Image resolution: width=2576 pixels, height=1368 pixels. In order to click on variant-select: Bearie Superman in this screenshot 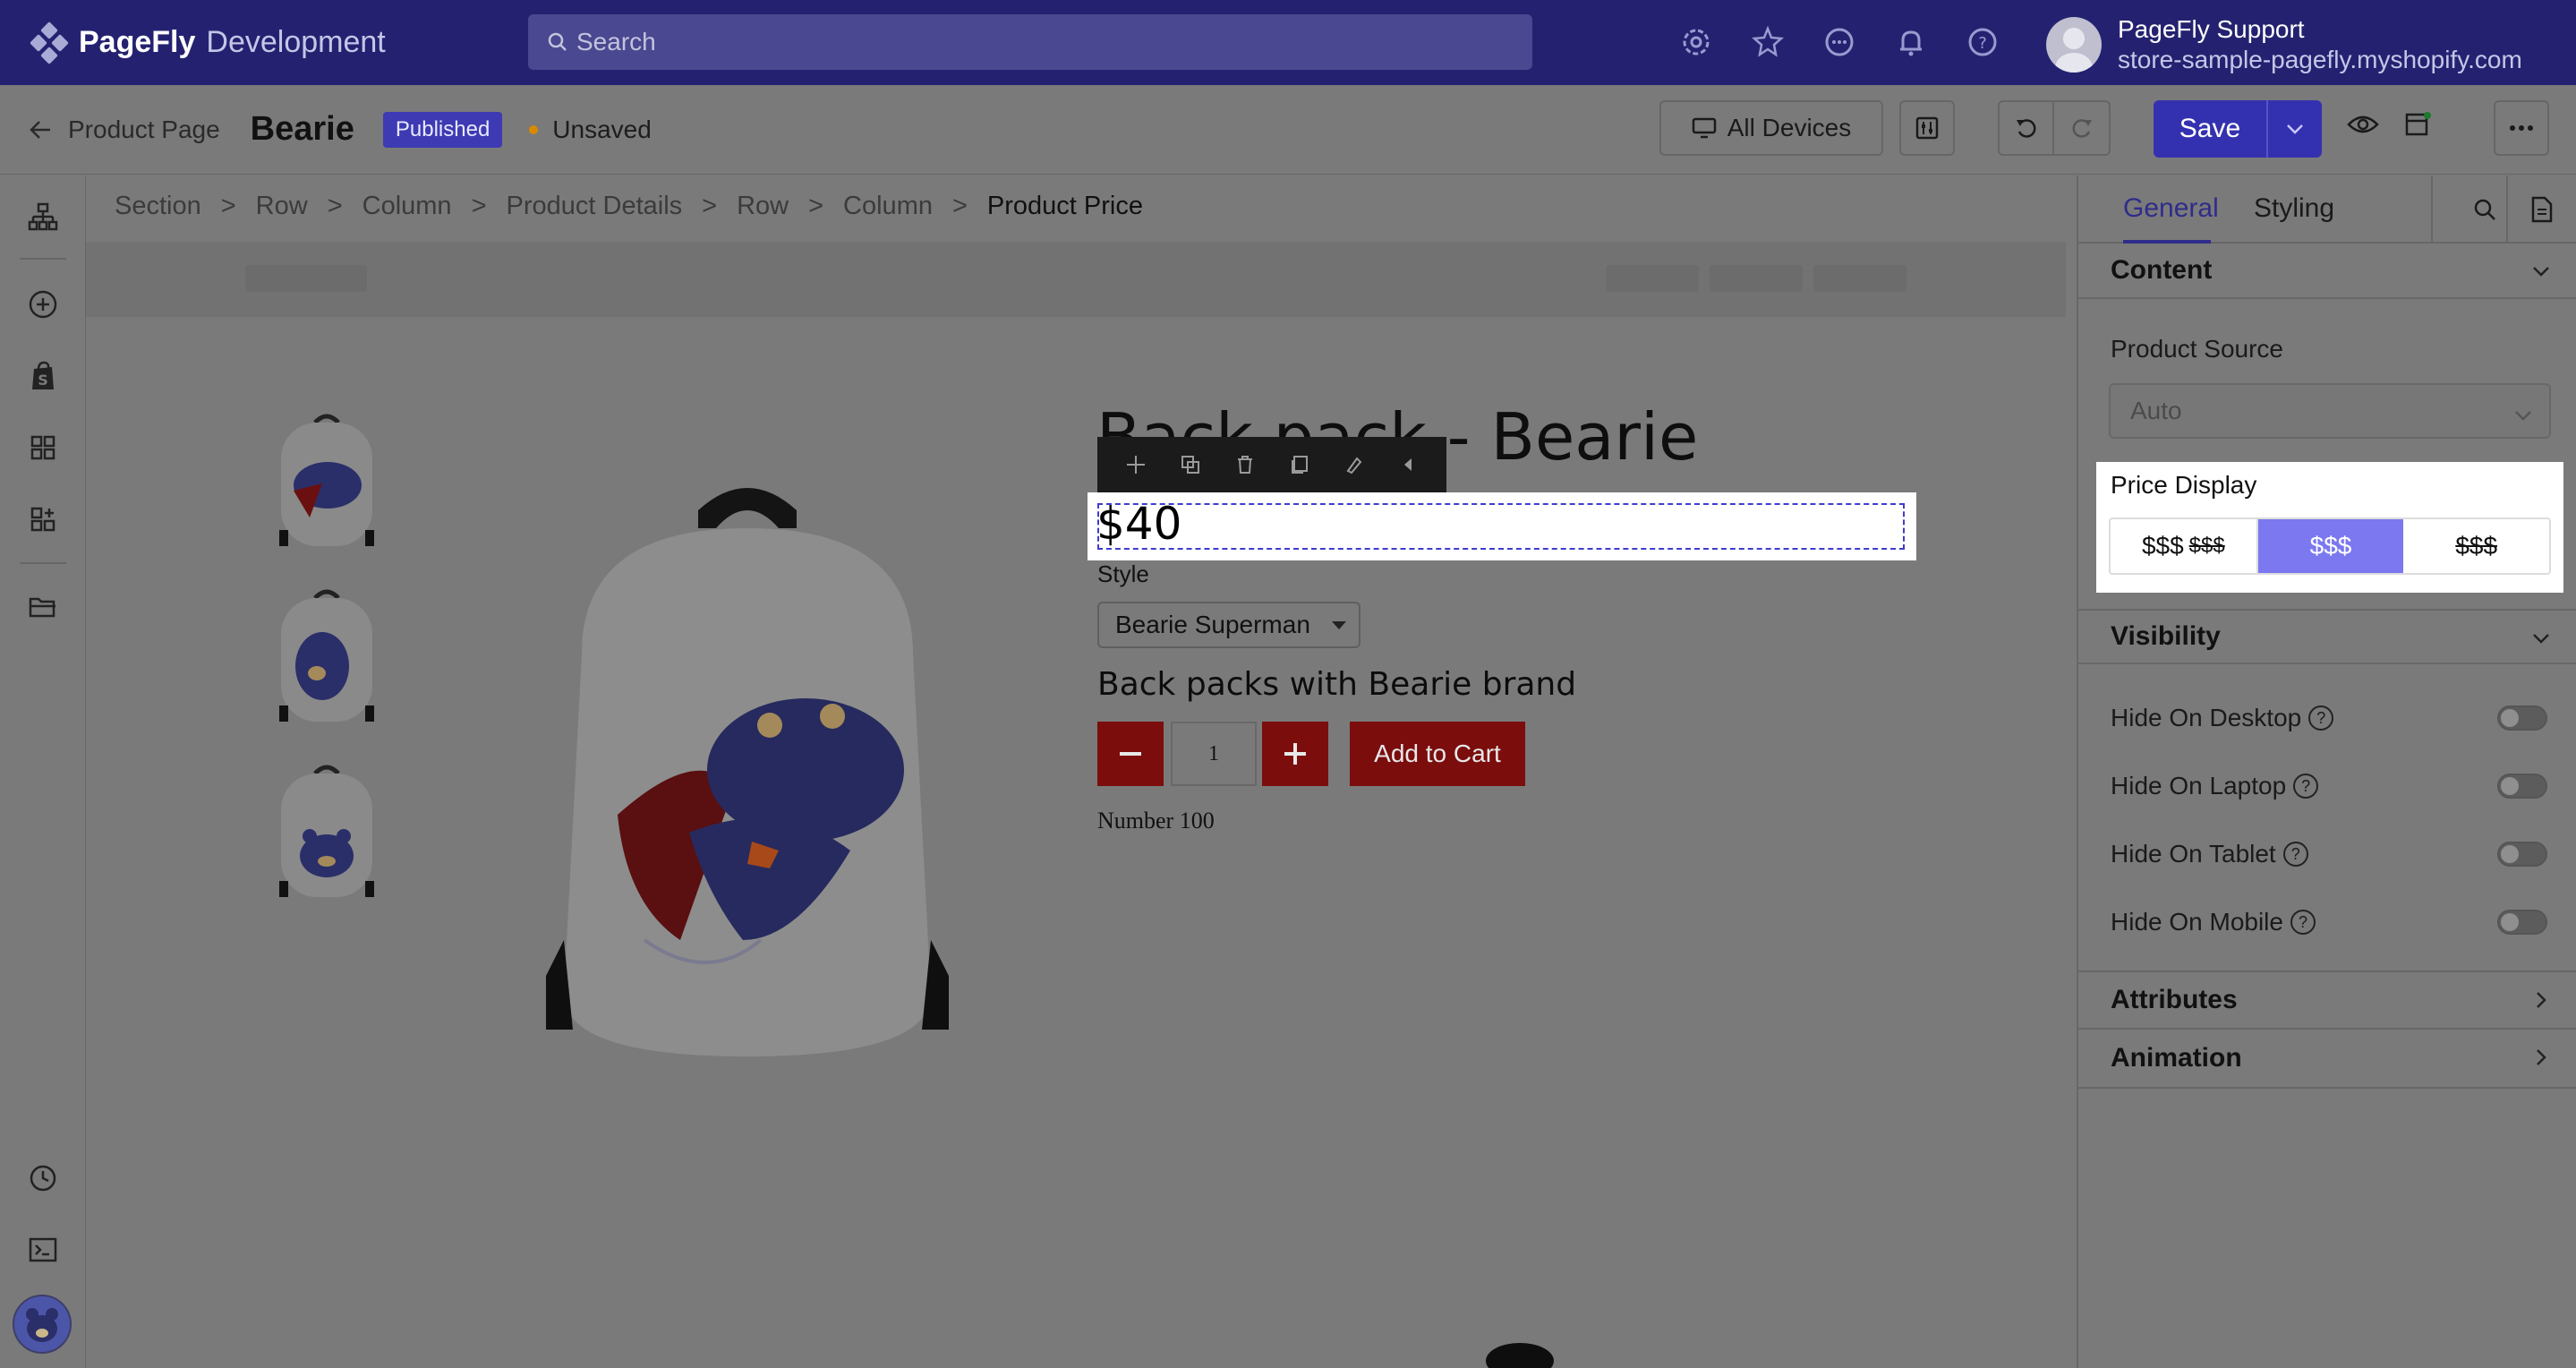, I will do `click(1229, 625)`.